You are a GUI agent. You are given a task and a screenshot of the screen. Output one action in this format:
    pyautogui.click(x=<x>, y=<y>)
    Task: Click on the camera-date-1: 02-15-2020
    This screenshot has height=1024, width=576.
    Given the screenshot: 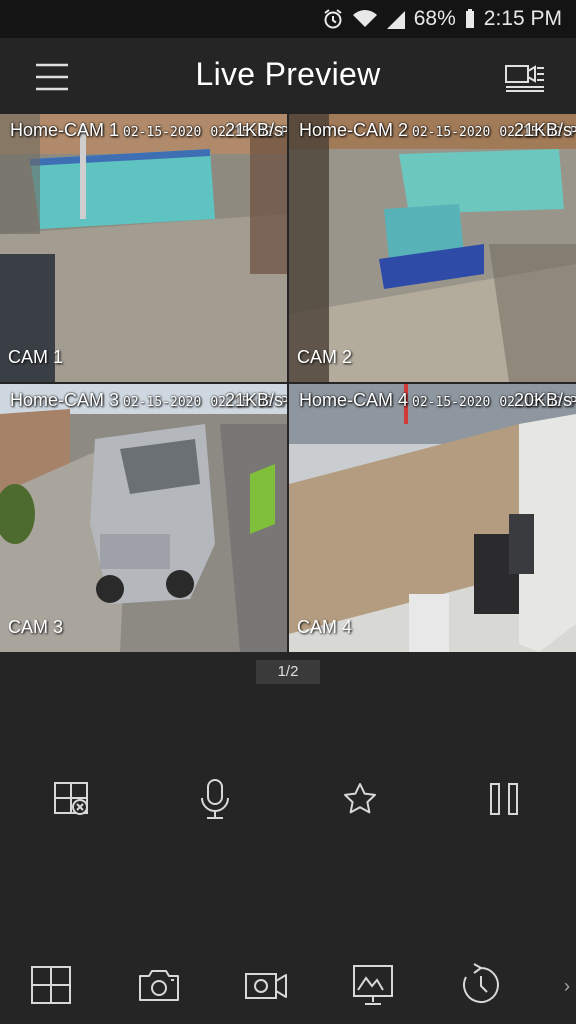 What is the action you would take?
    pyautogui.click(x=162, y=132)
    